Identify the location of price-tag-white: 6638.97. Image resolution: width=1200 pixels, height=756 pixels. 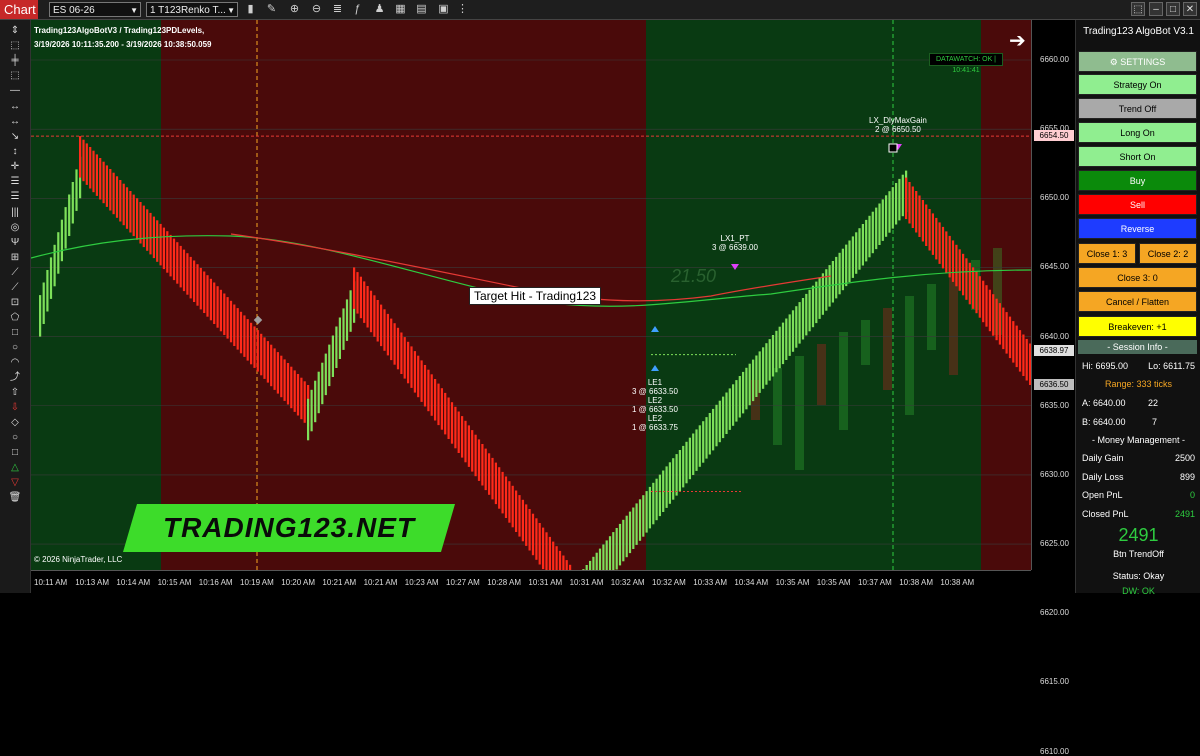
(1054, 350).